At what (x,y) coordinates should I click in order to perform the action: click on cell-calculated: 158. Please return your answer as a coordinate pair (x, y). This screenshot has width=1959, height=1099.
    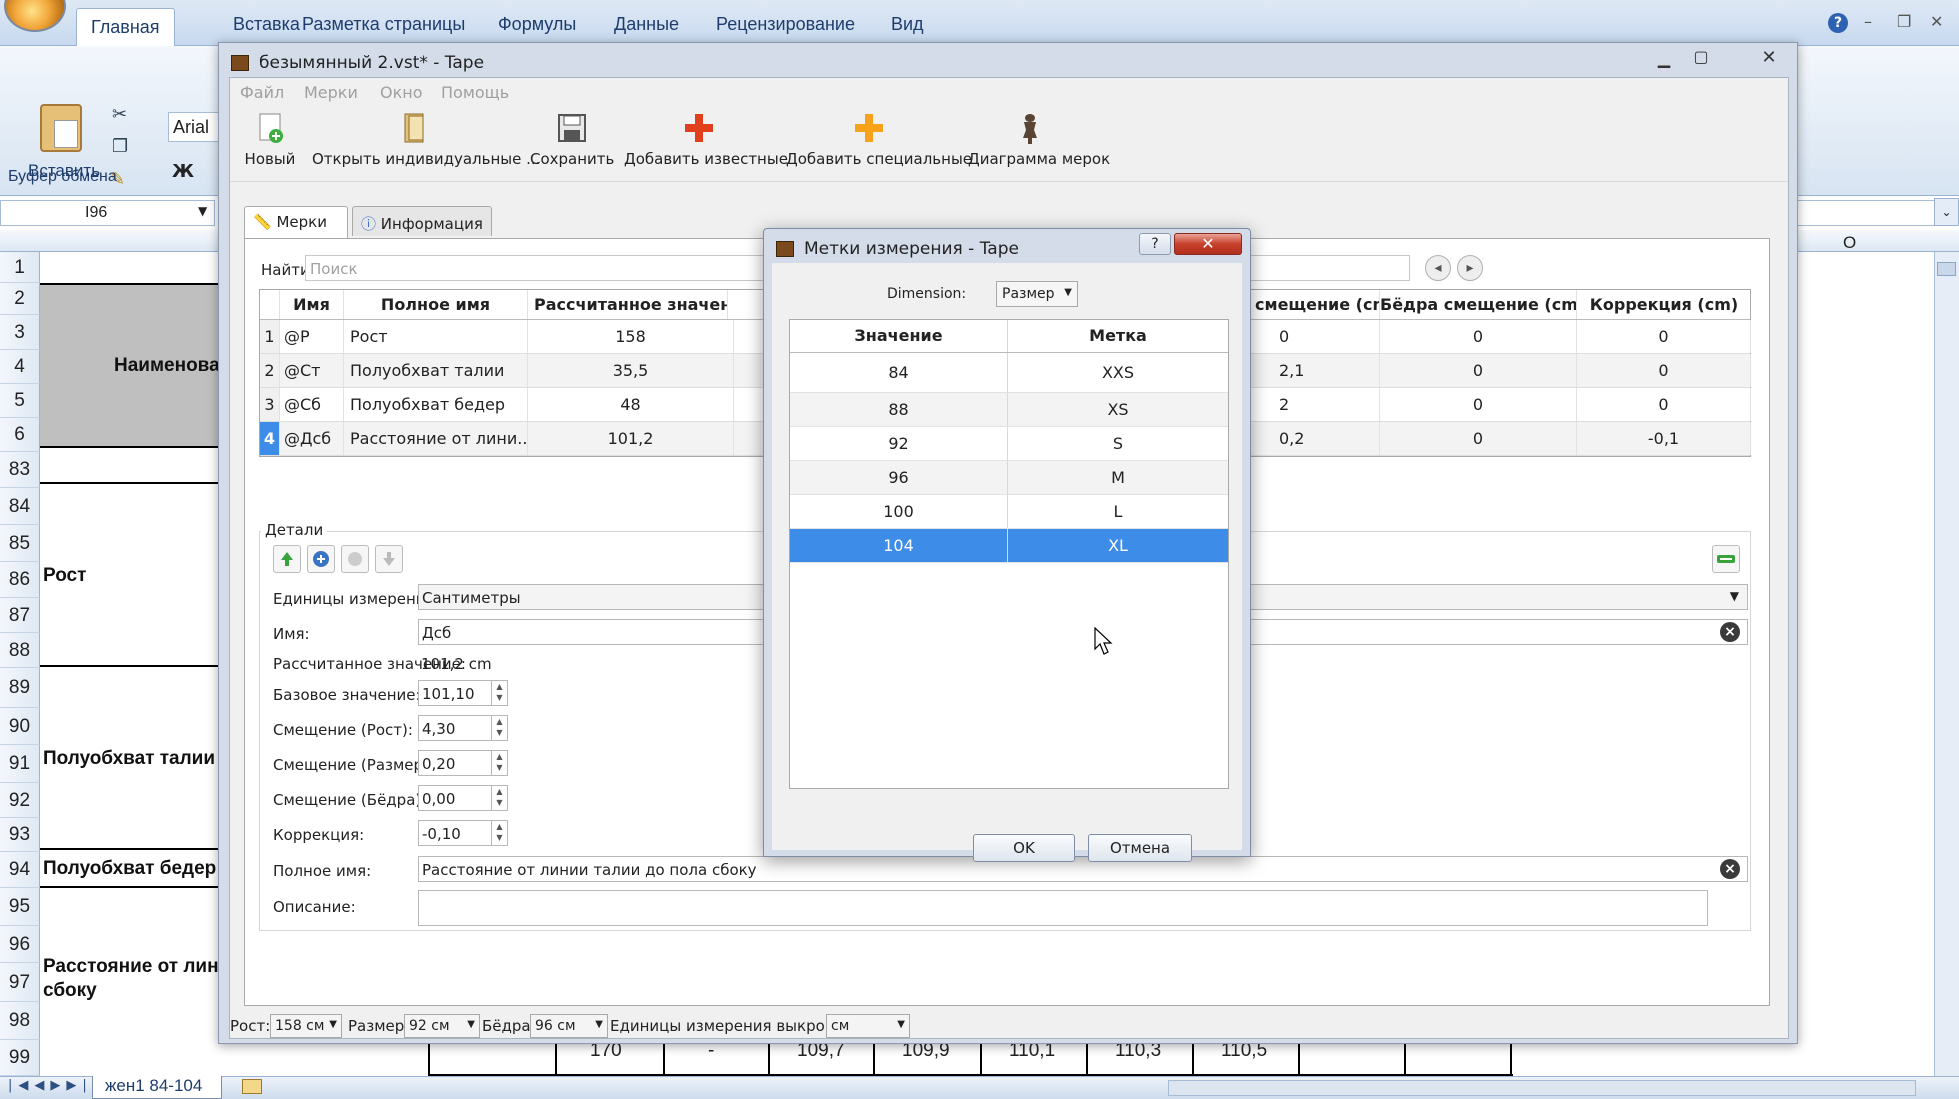
    Looking at the image, I should click on (631, 336).